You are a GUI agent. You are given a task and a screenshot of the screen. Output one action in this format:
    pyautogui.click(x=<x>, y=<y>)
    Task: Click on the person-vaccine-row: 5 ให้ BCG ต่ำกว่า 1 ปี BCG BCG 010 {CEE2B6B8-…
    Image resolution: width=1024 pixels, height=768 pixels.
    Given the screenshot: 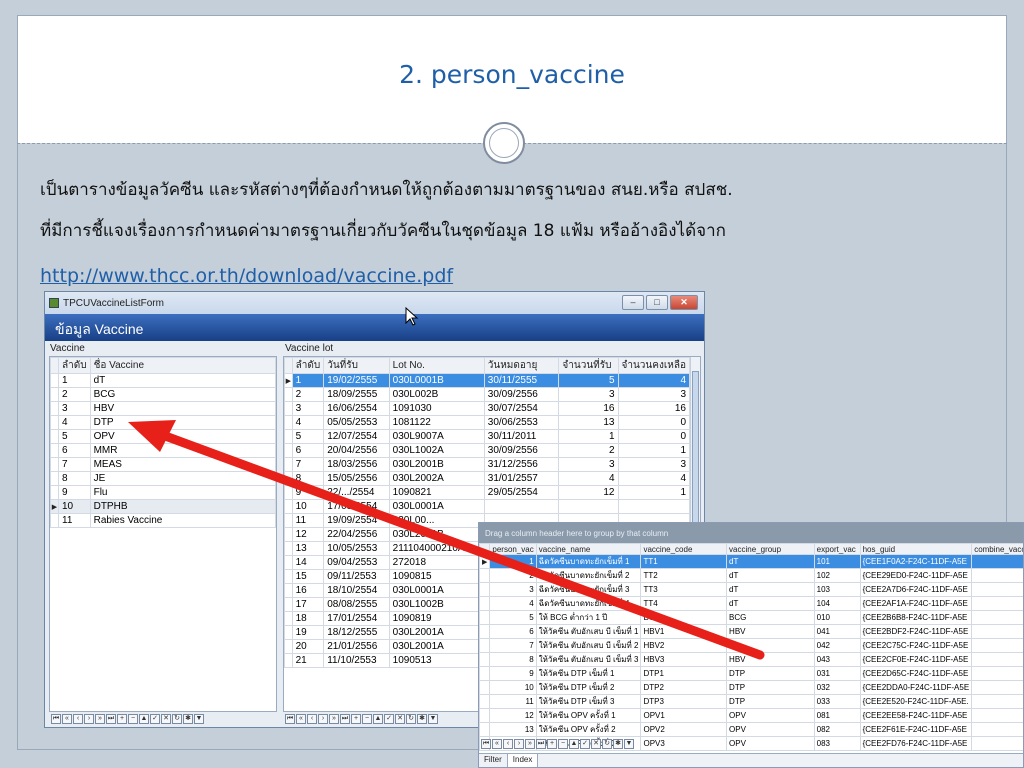 What is the action you would take?
    pyautogui.click(x=751, y=617)
    